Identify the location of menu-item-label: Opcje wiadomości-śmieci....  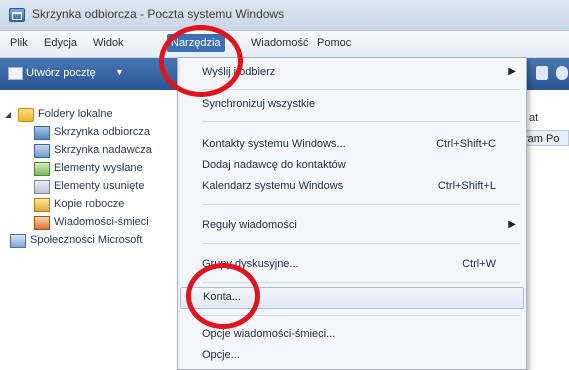
(269, 334).